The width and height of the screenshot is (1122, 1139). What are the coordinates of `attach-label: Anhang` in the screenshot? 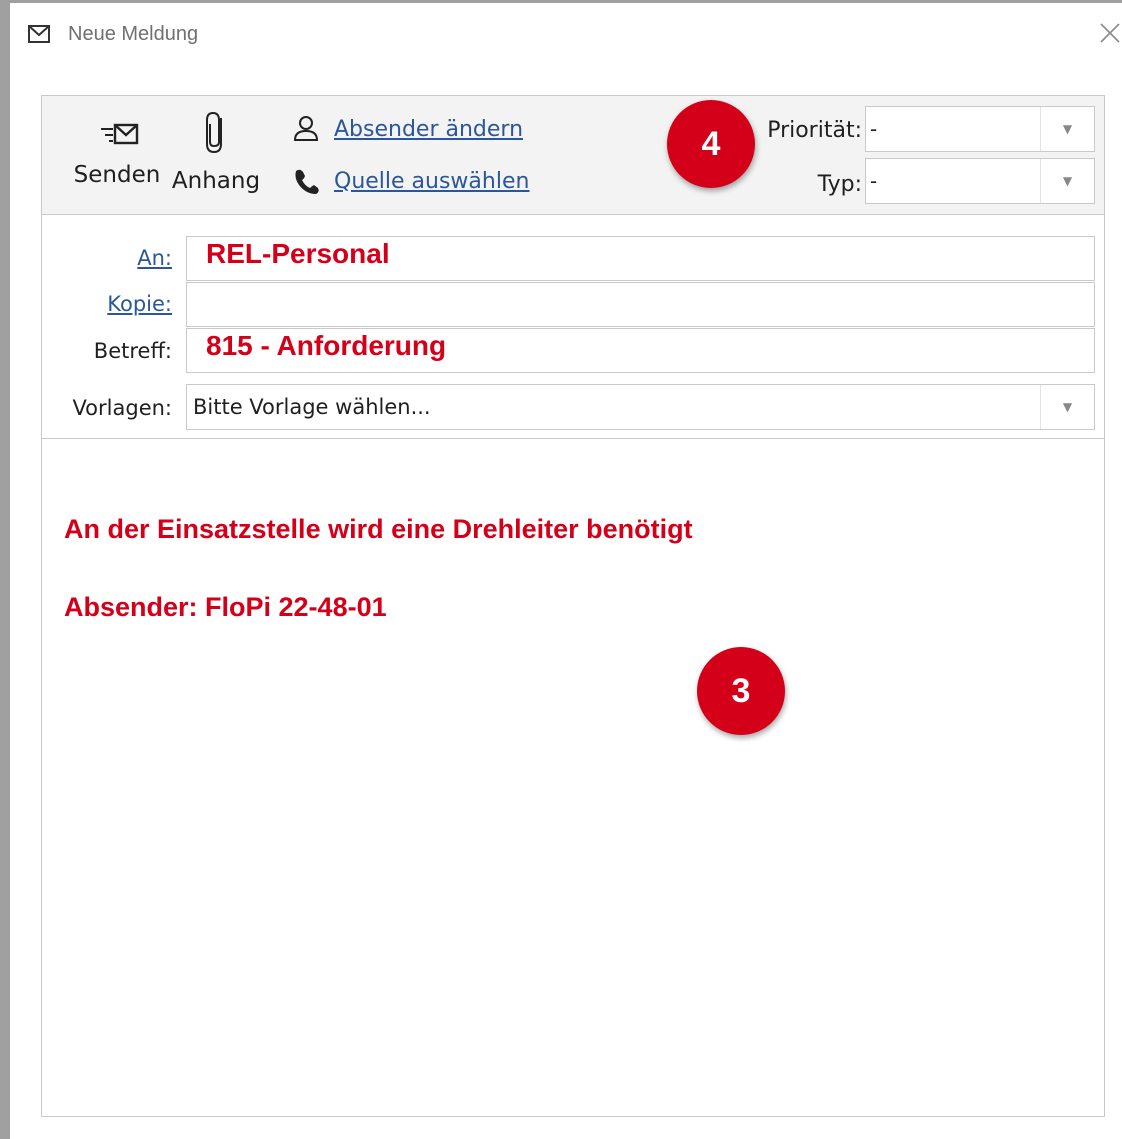 It's located at (216, 181).